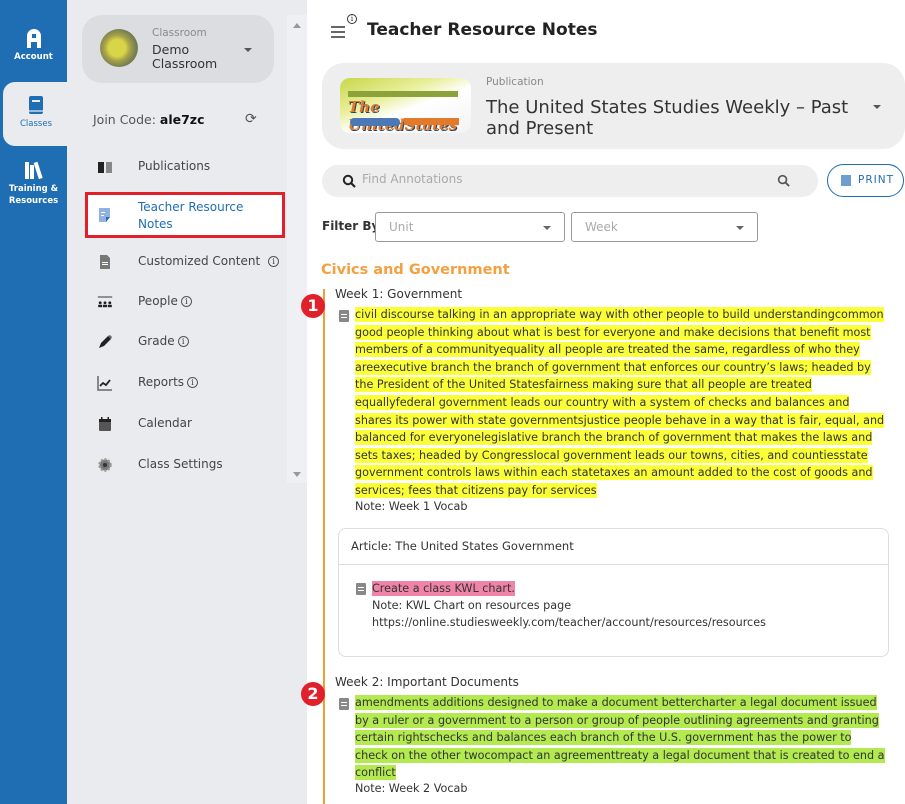 The width and height of the screenshot is (905, 804). I want to click on sidebar-item-people: People i, so click(185, 302).